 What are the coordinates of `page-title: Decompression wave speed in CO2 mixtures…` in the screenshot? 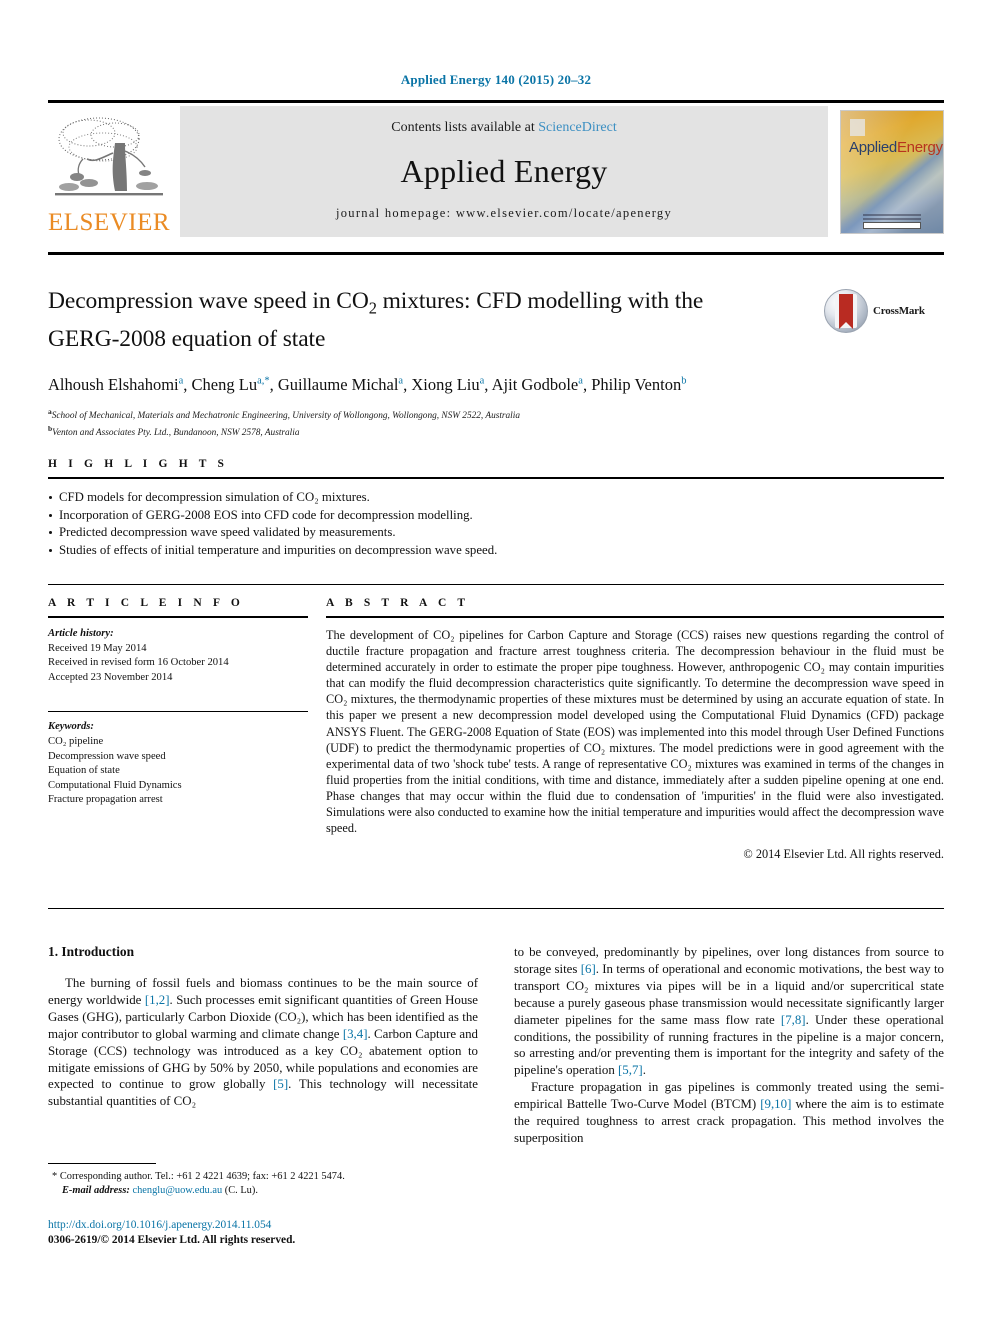 It's located at (376, 320).